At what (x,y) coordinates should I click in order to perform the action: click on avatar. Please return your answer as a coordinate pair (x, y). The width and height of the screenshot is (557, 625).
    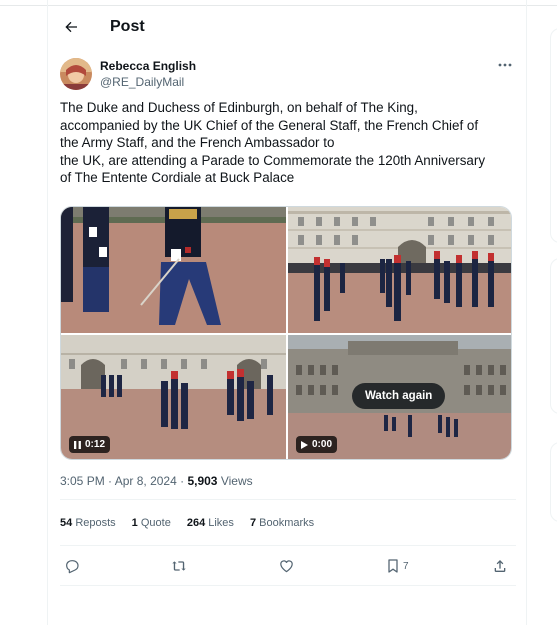
    Looking at the image, I should click on (76, 74).